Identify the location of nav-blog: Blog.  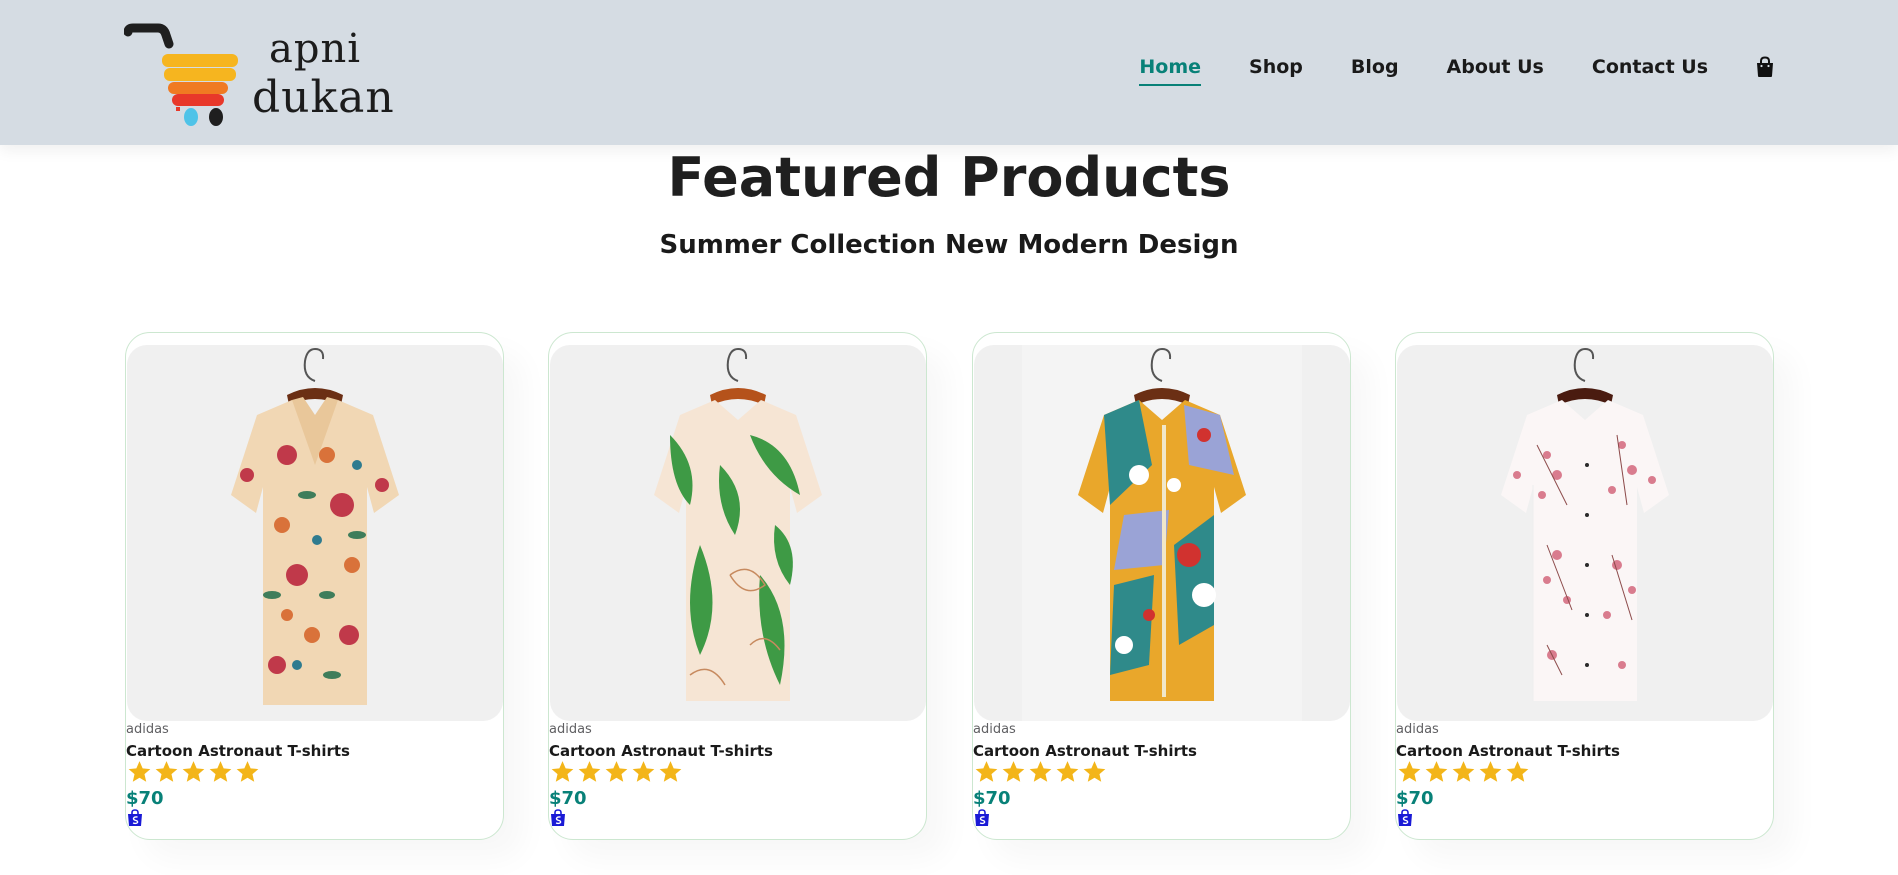
(1375, 67).